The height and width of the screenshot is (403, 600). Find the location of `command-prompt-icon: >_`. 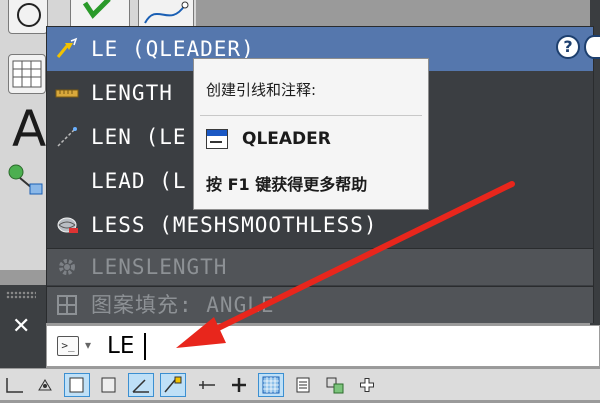

command-prompt-icon: >_ is located at coordinates (68, 346).